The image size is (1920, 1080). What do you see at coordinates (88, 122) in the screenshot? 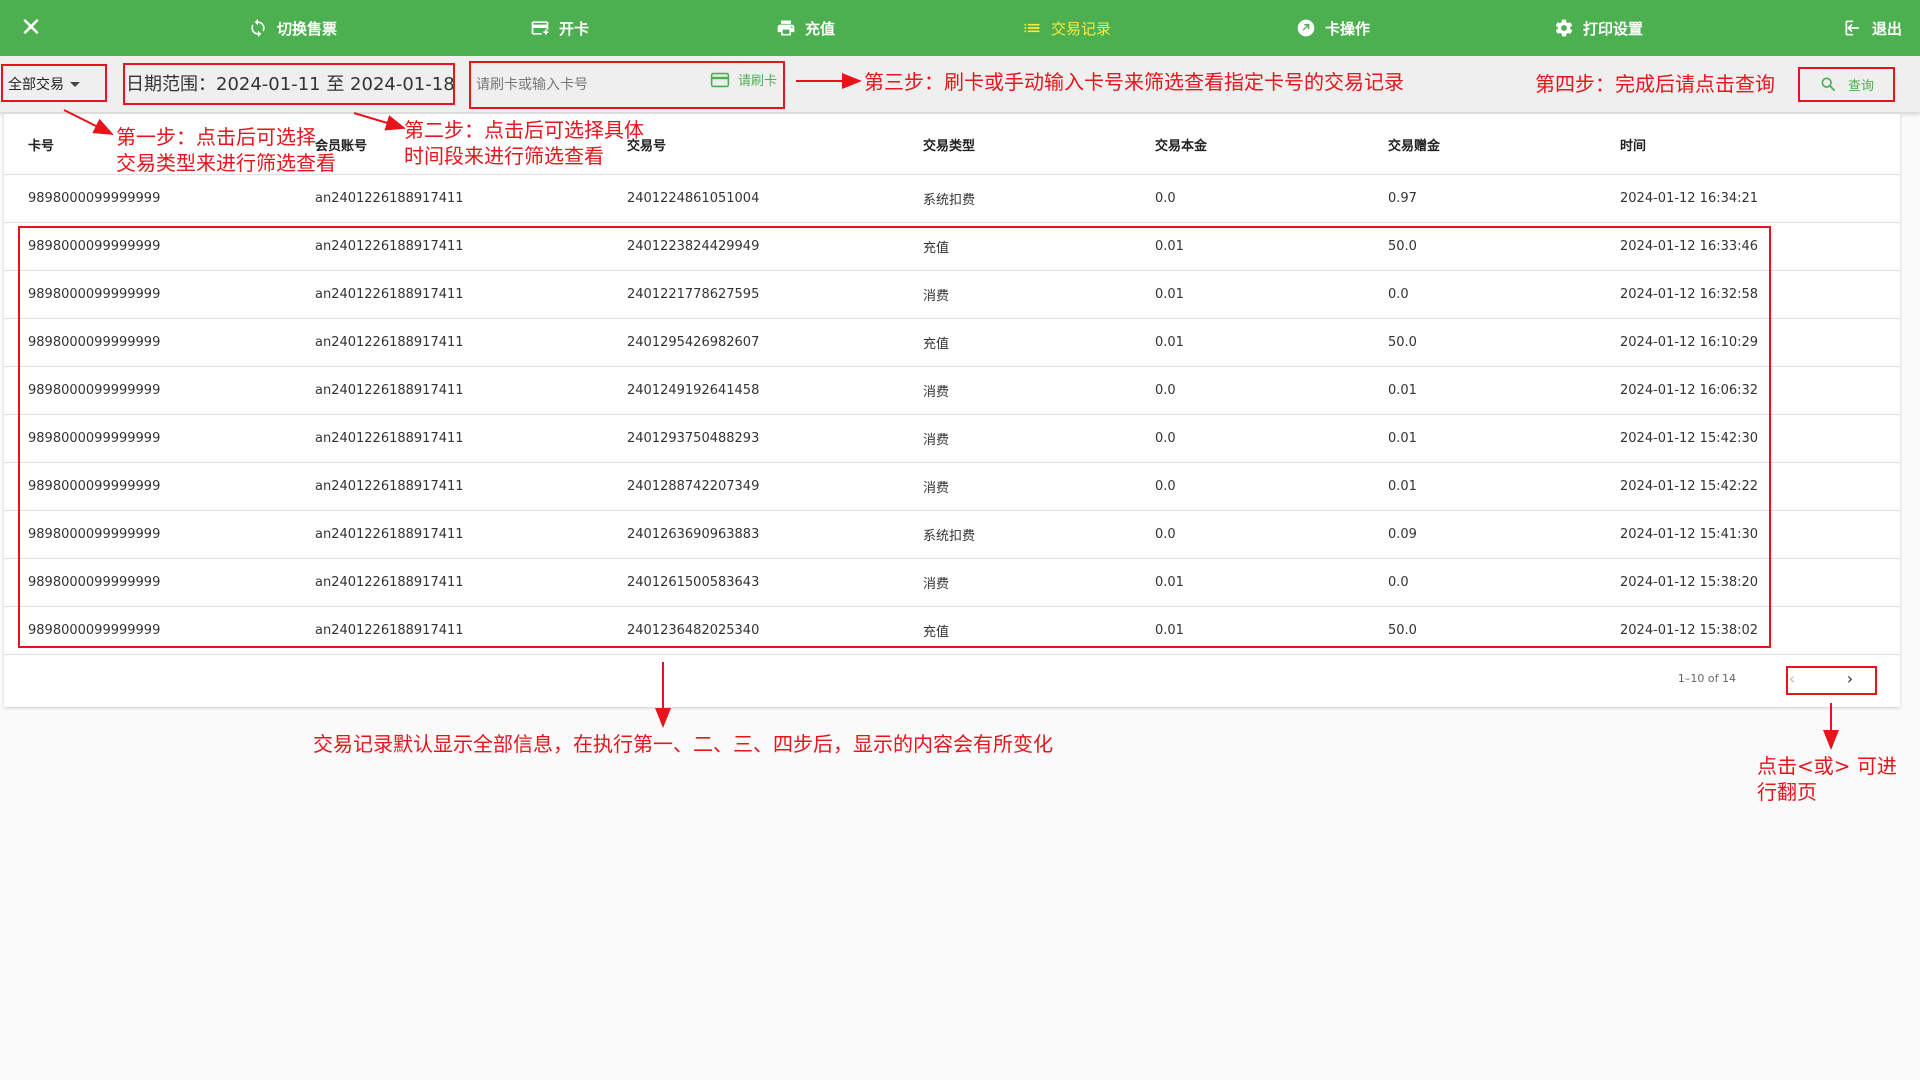
I see `arrow-step1` at bounding box center [88, 122].